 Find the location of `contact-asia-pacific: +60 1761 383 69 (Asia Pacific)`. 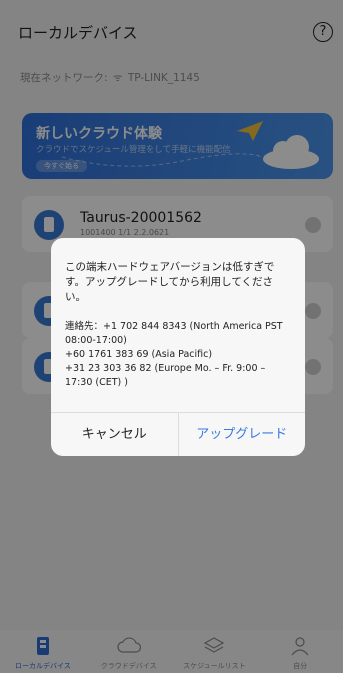

contact-asia-pacific: +60 1761 383 69 (Asia Pacific) is located at coordinates (139, 354).